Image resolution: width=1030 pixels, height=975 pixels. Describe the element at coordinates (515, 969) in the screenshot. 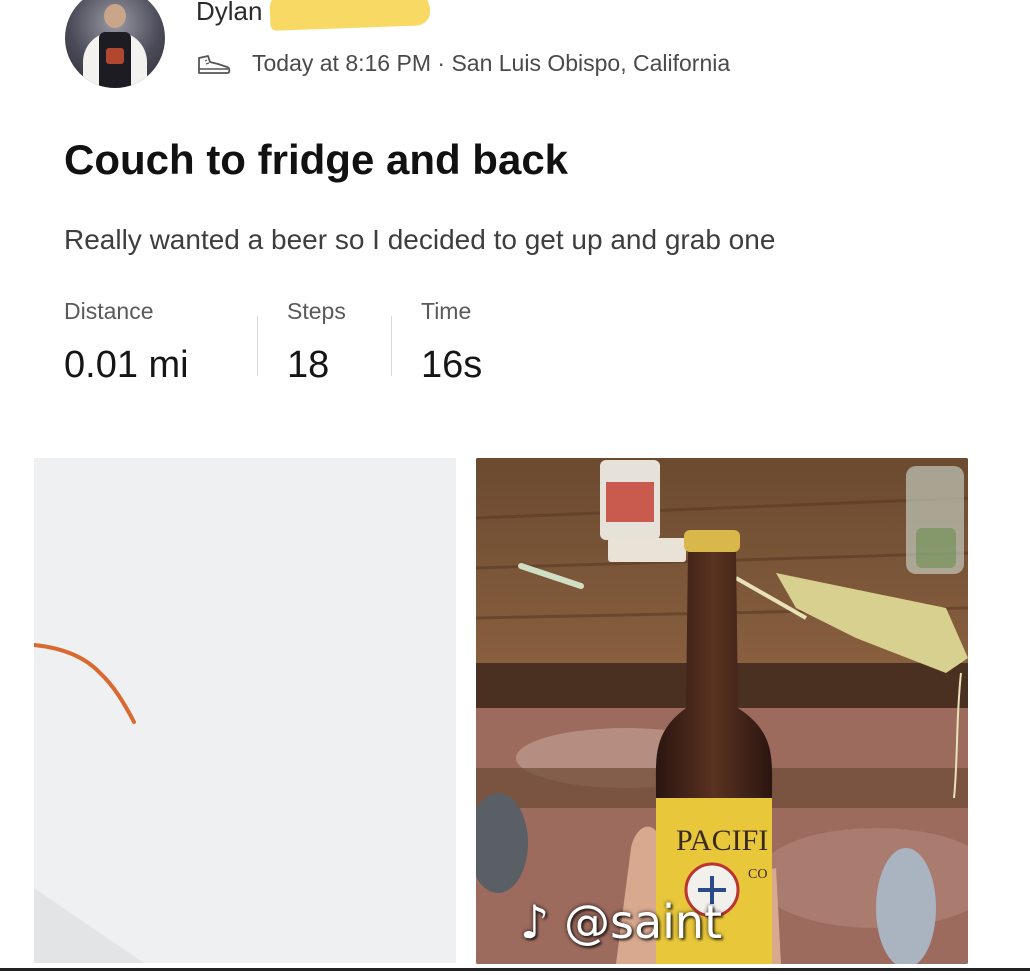

I see `bottom-border` at that location.